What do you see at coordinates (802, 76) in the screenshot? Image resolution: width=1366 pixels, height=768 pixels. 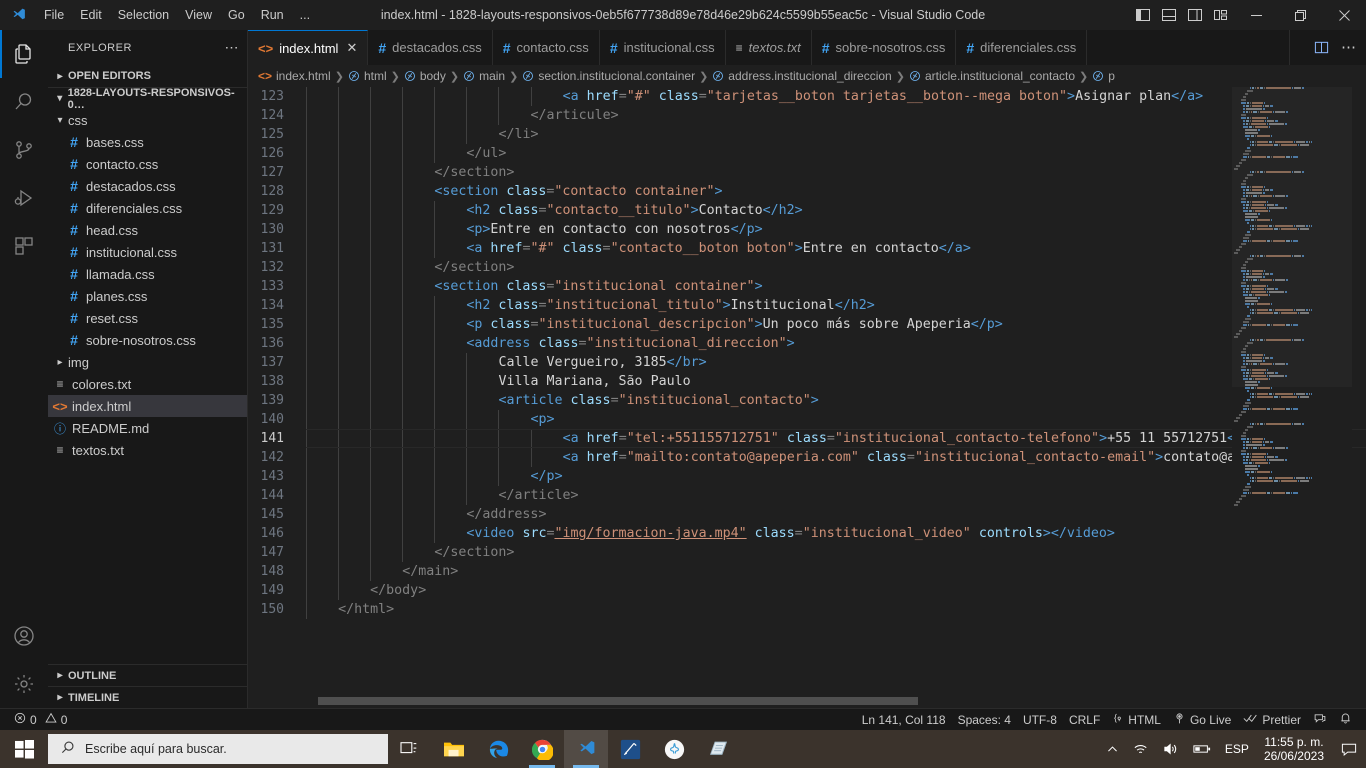 I see `breadcrumb-item: address.institucional_direccion` at bounding box center [802, 76].